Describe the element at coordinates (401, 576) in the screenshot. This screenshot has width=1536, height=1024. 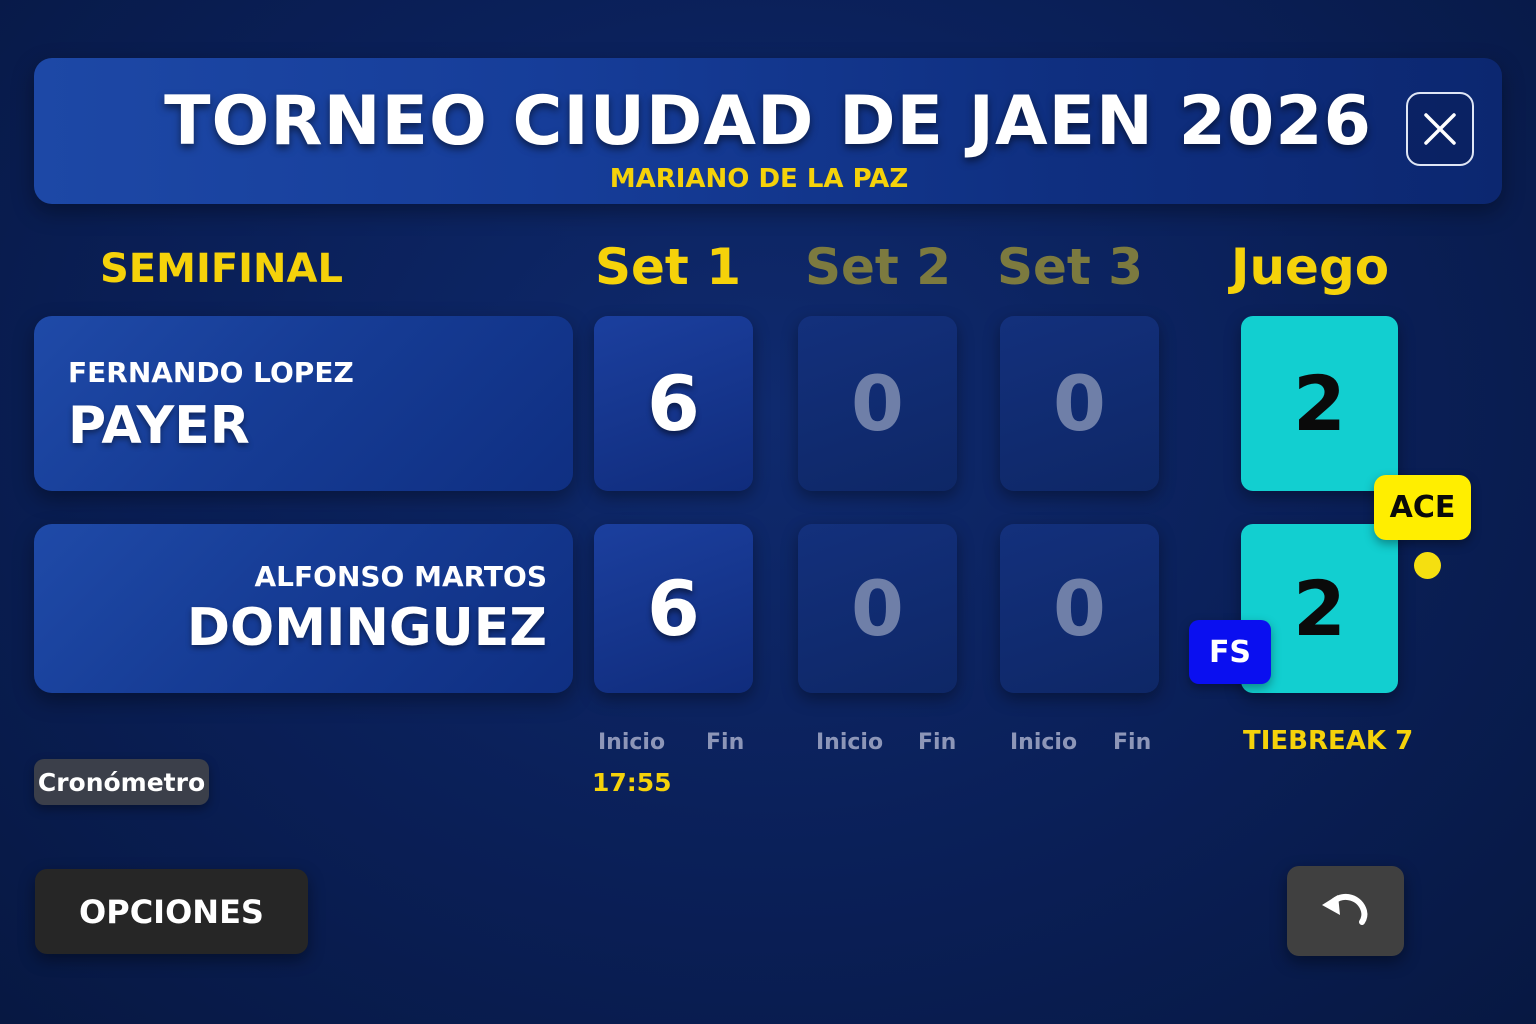
I see `player2-first-name: ALFONSO MARTOS` at that location.